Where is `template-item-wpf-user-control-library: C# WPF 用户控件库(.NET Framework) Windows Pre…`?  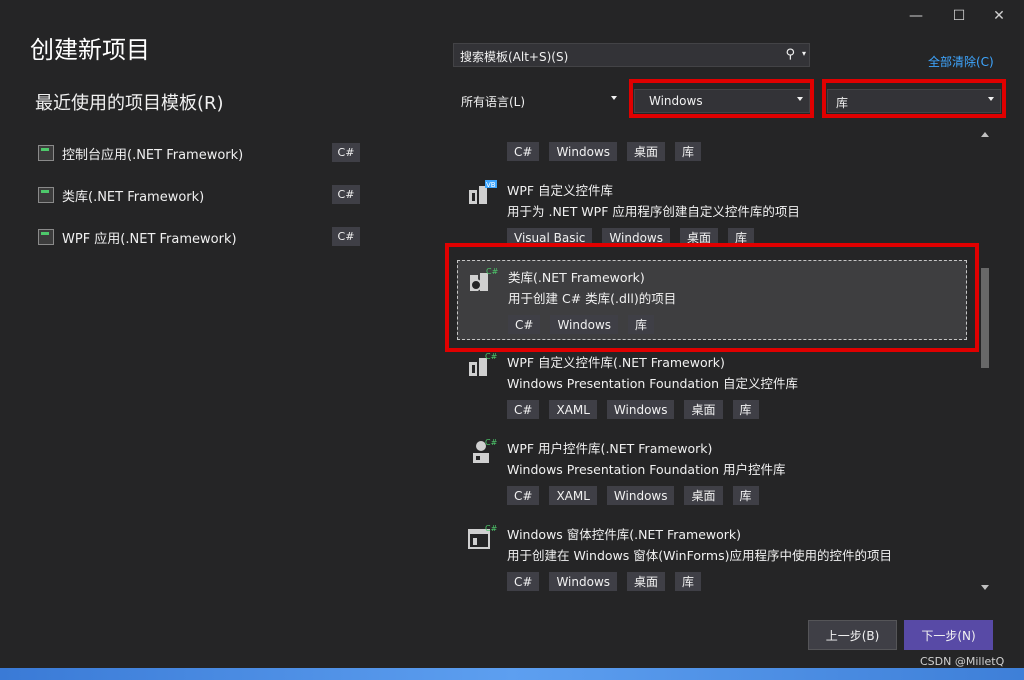 template-item-wpf-user-control-library: C# WPF 用户控件库(.NET Framework) Windows Pre… is located at coordinates (714, 472).